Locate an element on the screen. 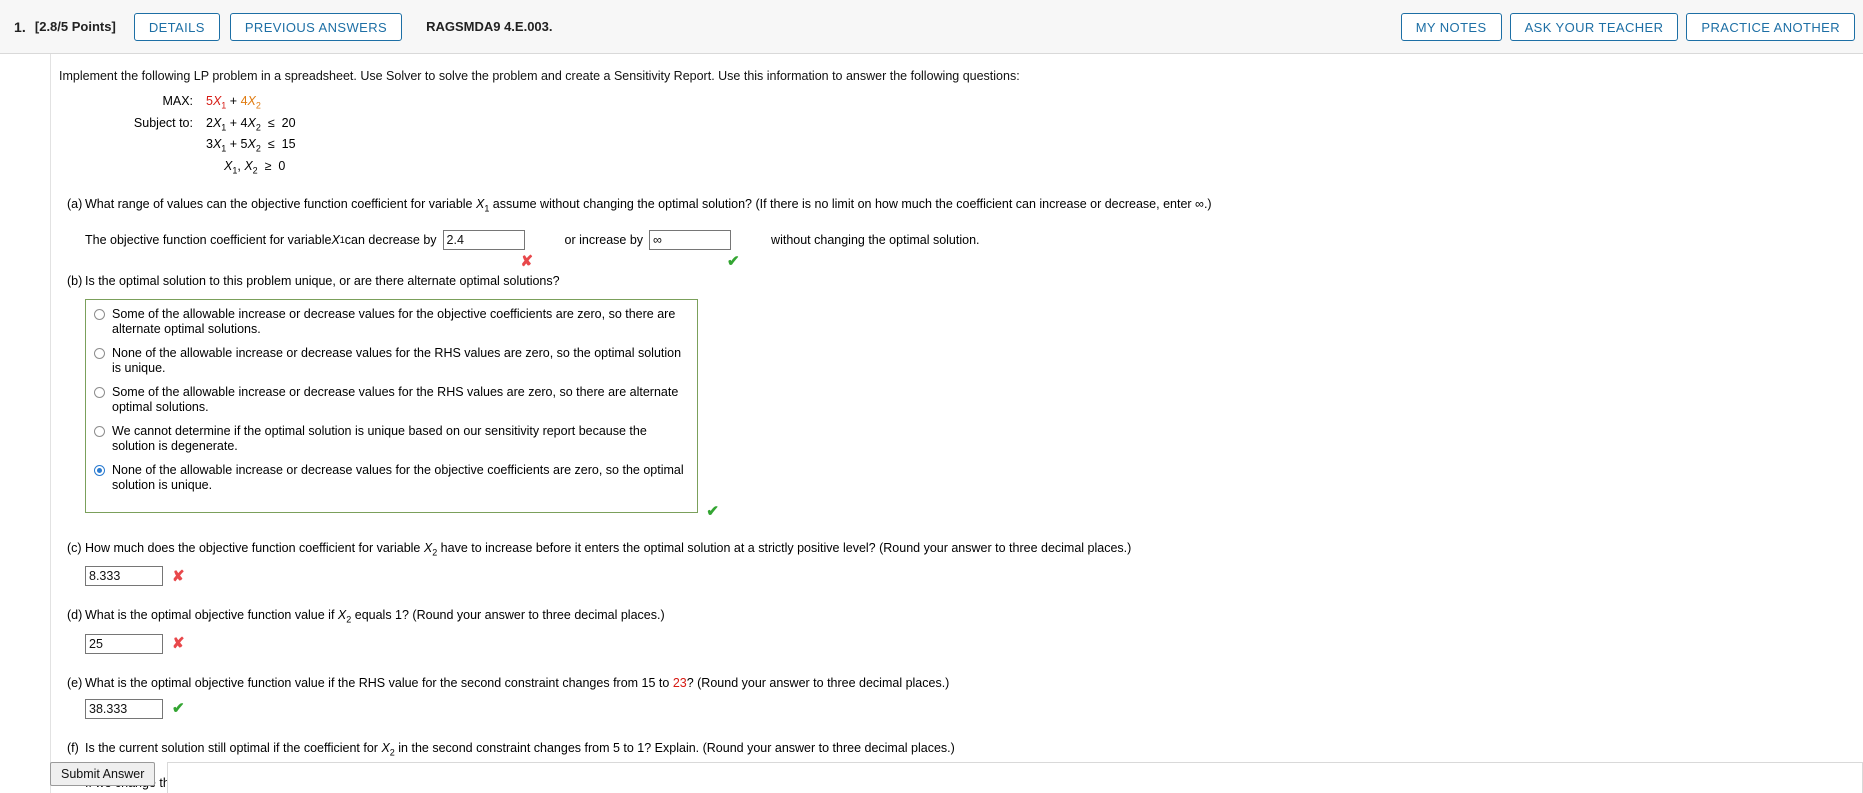 The image size is (1863, 793). lp-objective-expression: 5X1 + 4X2 is located at coordinates (233, 102).